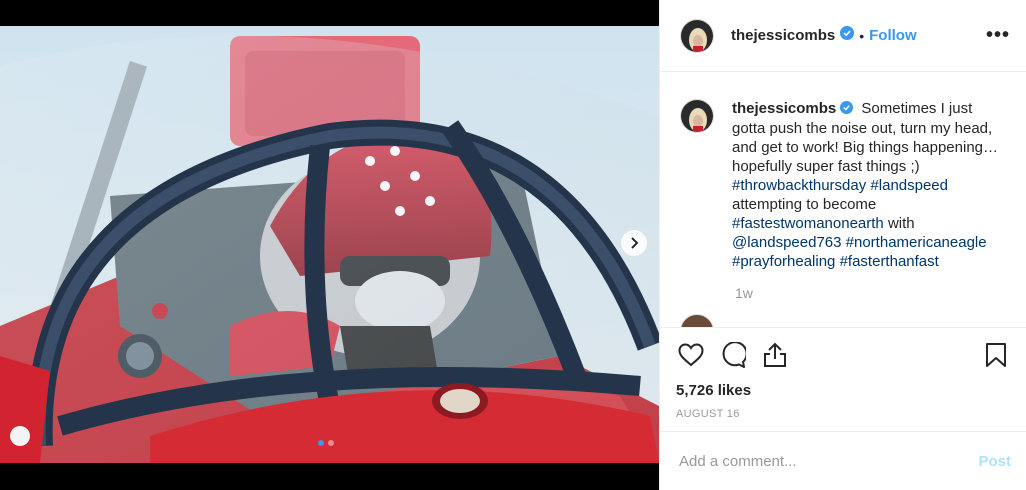 The image size is (1026, 490). I want to click on follow-button: Follow, so click(893, 35).